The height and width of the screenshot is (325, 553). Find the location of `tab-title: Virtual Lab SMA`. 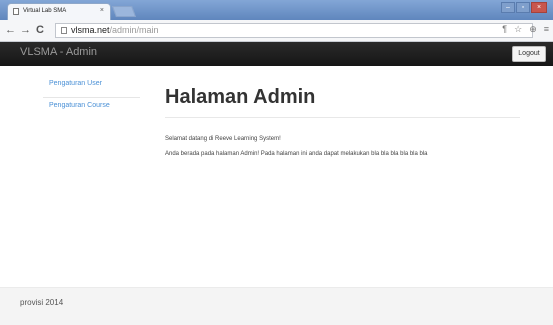

tab-title: Virtual Lab SMA is located at coordinates (45, 11).